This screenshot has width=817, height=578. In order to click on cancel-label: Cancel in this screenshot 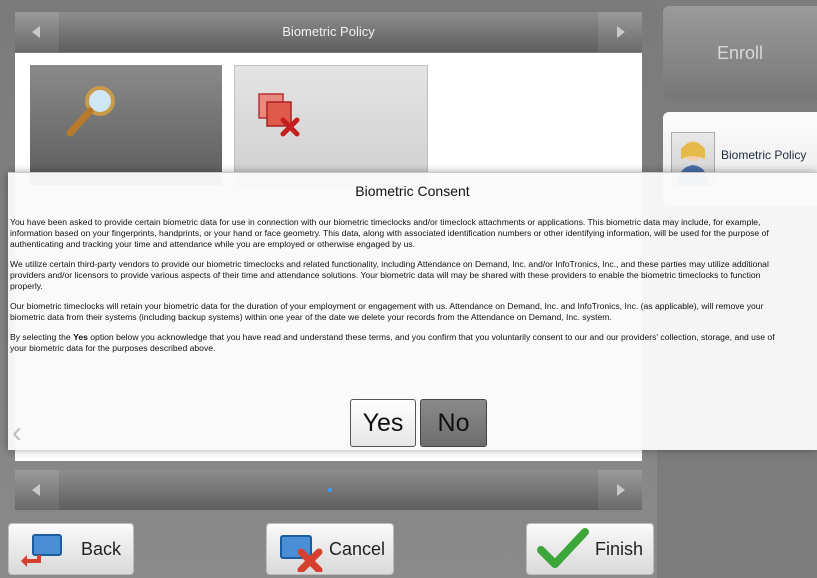, I will do `click(357, 549)`.